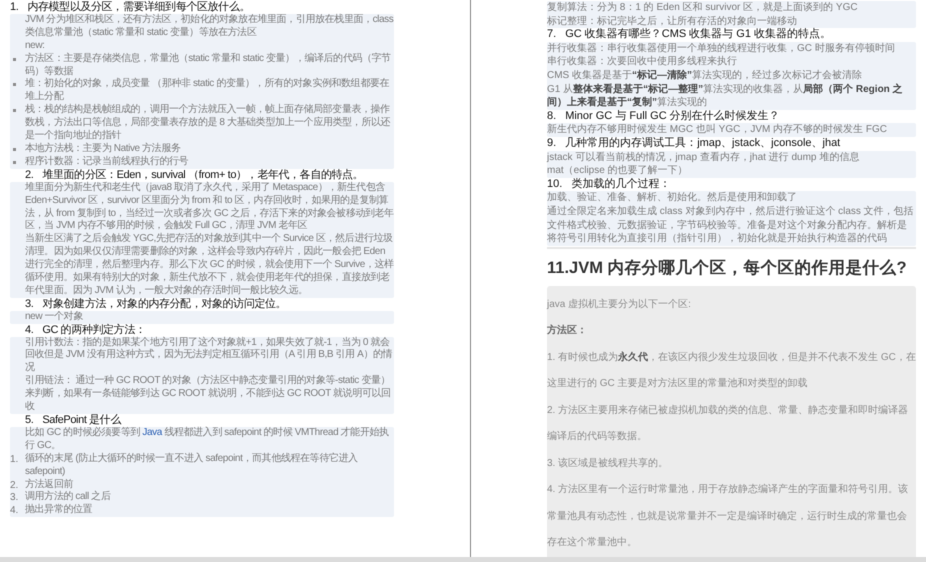  What do you see at coordinates (608, 463) in the screenshot?
I see `paragraph: 3. 该区域是被线程共享的。` at bounding box center [608, 463].